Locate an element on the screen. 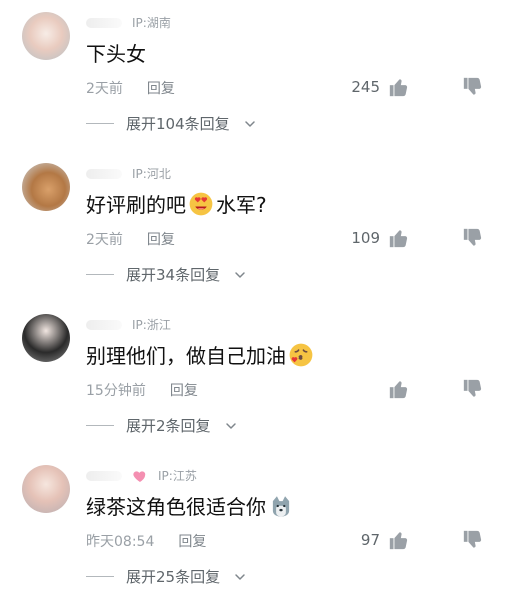  expand-replies: 展开2条回复 is located at coordinates (162, 425).